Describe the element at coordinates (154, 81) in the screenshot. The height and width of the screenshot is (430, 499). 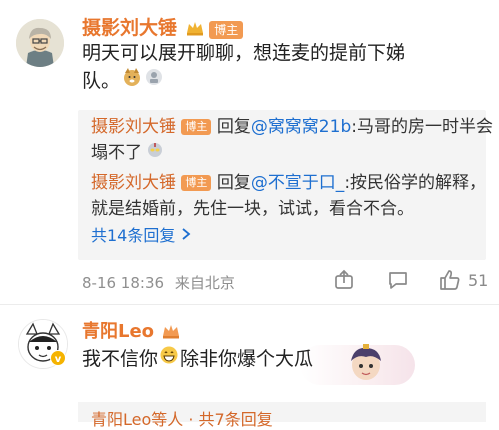
I see `thumb-emoji-icon` at that location.